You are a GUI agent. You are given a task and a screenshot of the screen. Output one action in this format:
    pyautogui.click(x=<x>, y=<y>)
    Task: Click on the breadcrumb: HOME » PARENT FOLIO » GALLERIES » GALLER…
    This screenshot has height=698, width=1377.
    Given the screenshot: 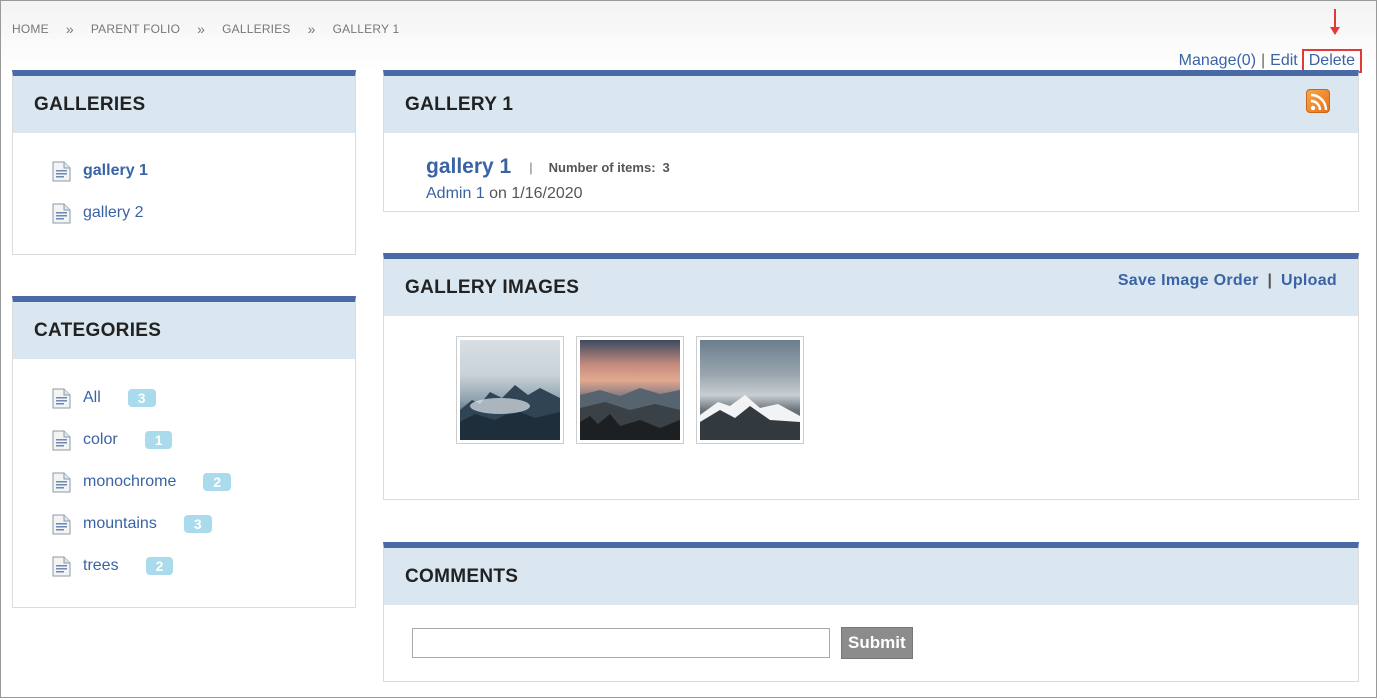 What is the action you would take?
    pyautogui.click(x=205, y=29)
    